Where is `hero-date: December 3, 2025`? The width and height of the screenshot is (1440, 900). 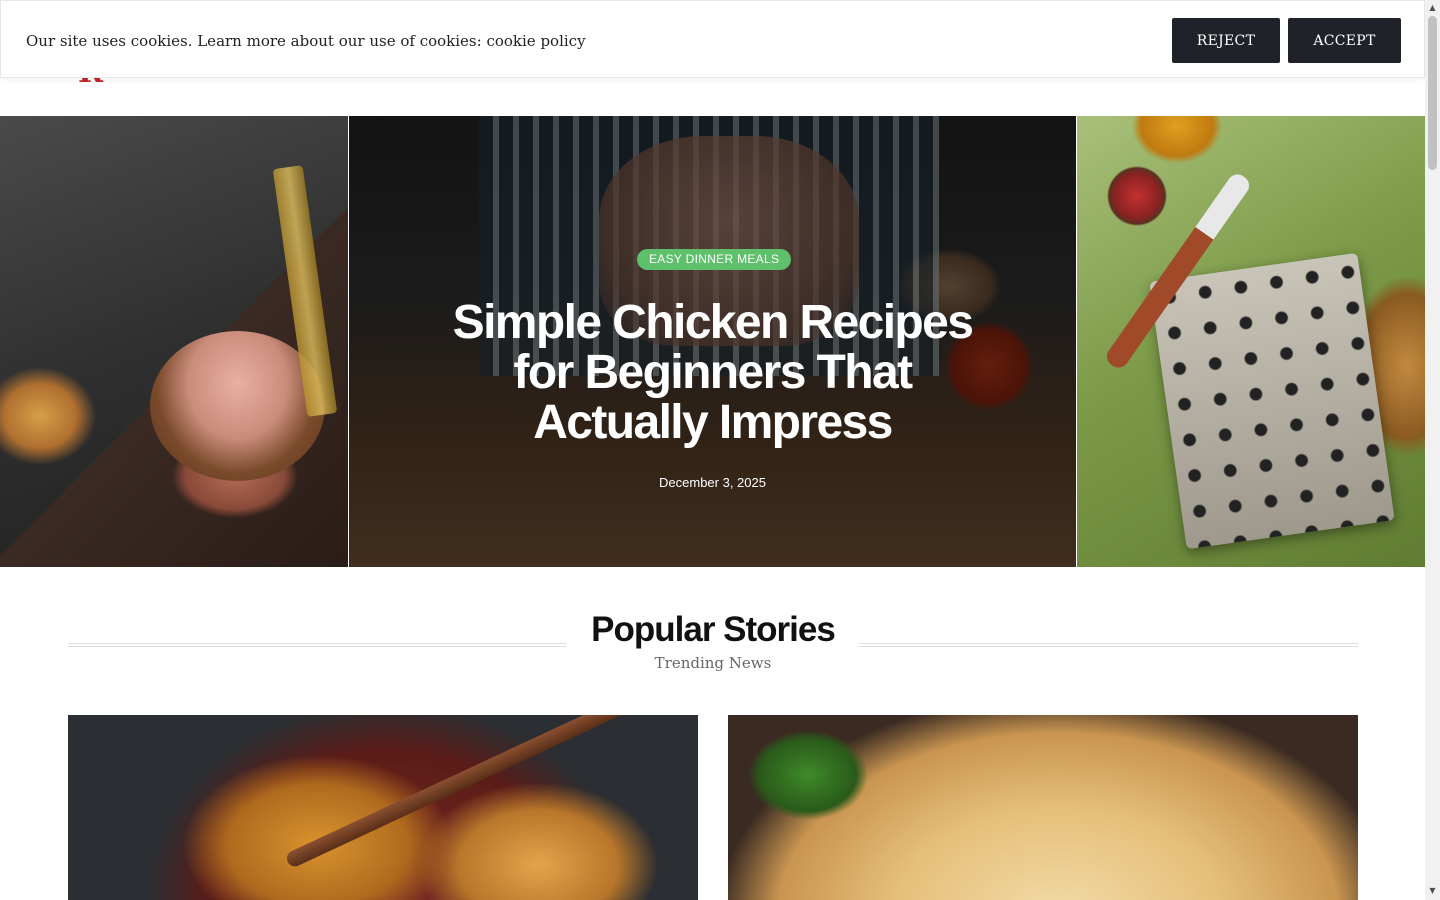
hero-date: December 3, 2025 is located at coordinates (712, 482).